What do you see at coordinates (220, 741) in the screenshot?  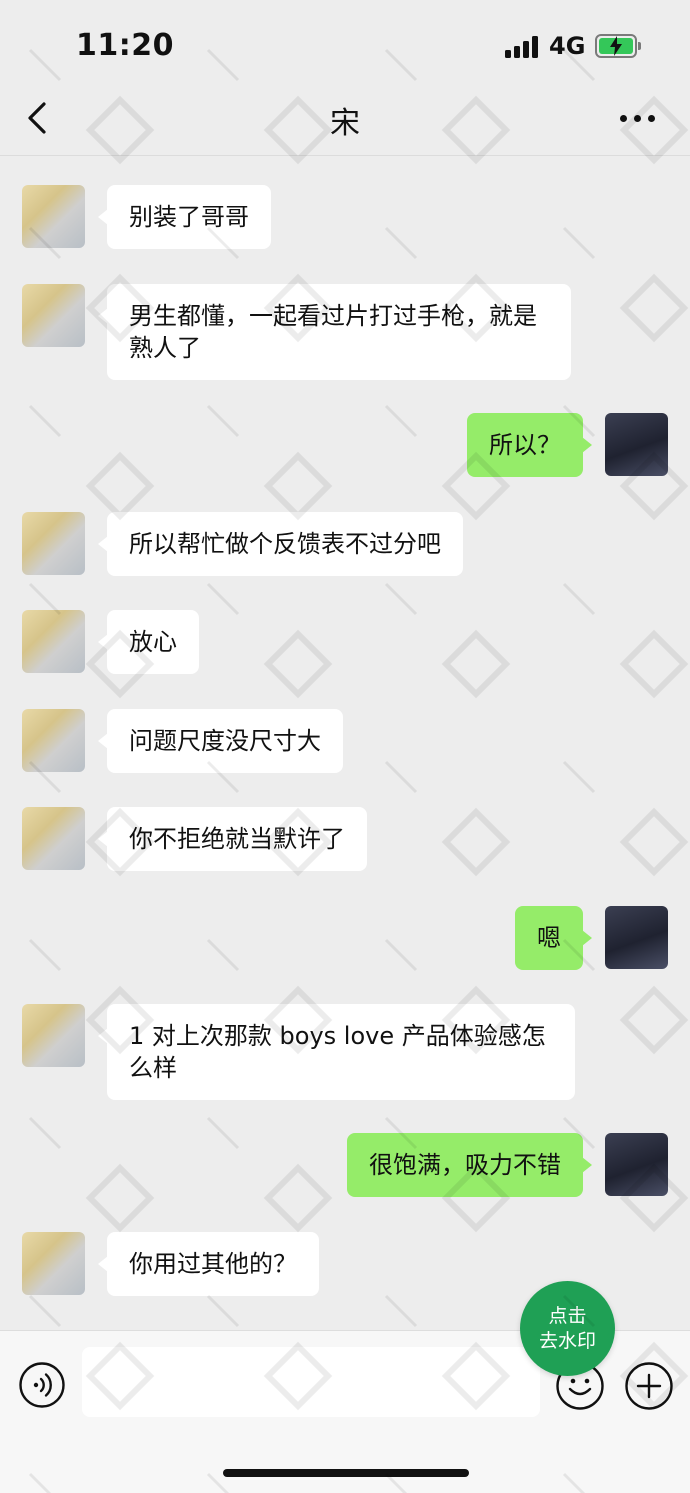 I see `message-bubble: 问题尺度没尺寸大` at bounding box center [220, 741].